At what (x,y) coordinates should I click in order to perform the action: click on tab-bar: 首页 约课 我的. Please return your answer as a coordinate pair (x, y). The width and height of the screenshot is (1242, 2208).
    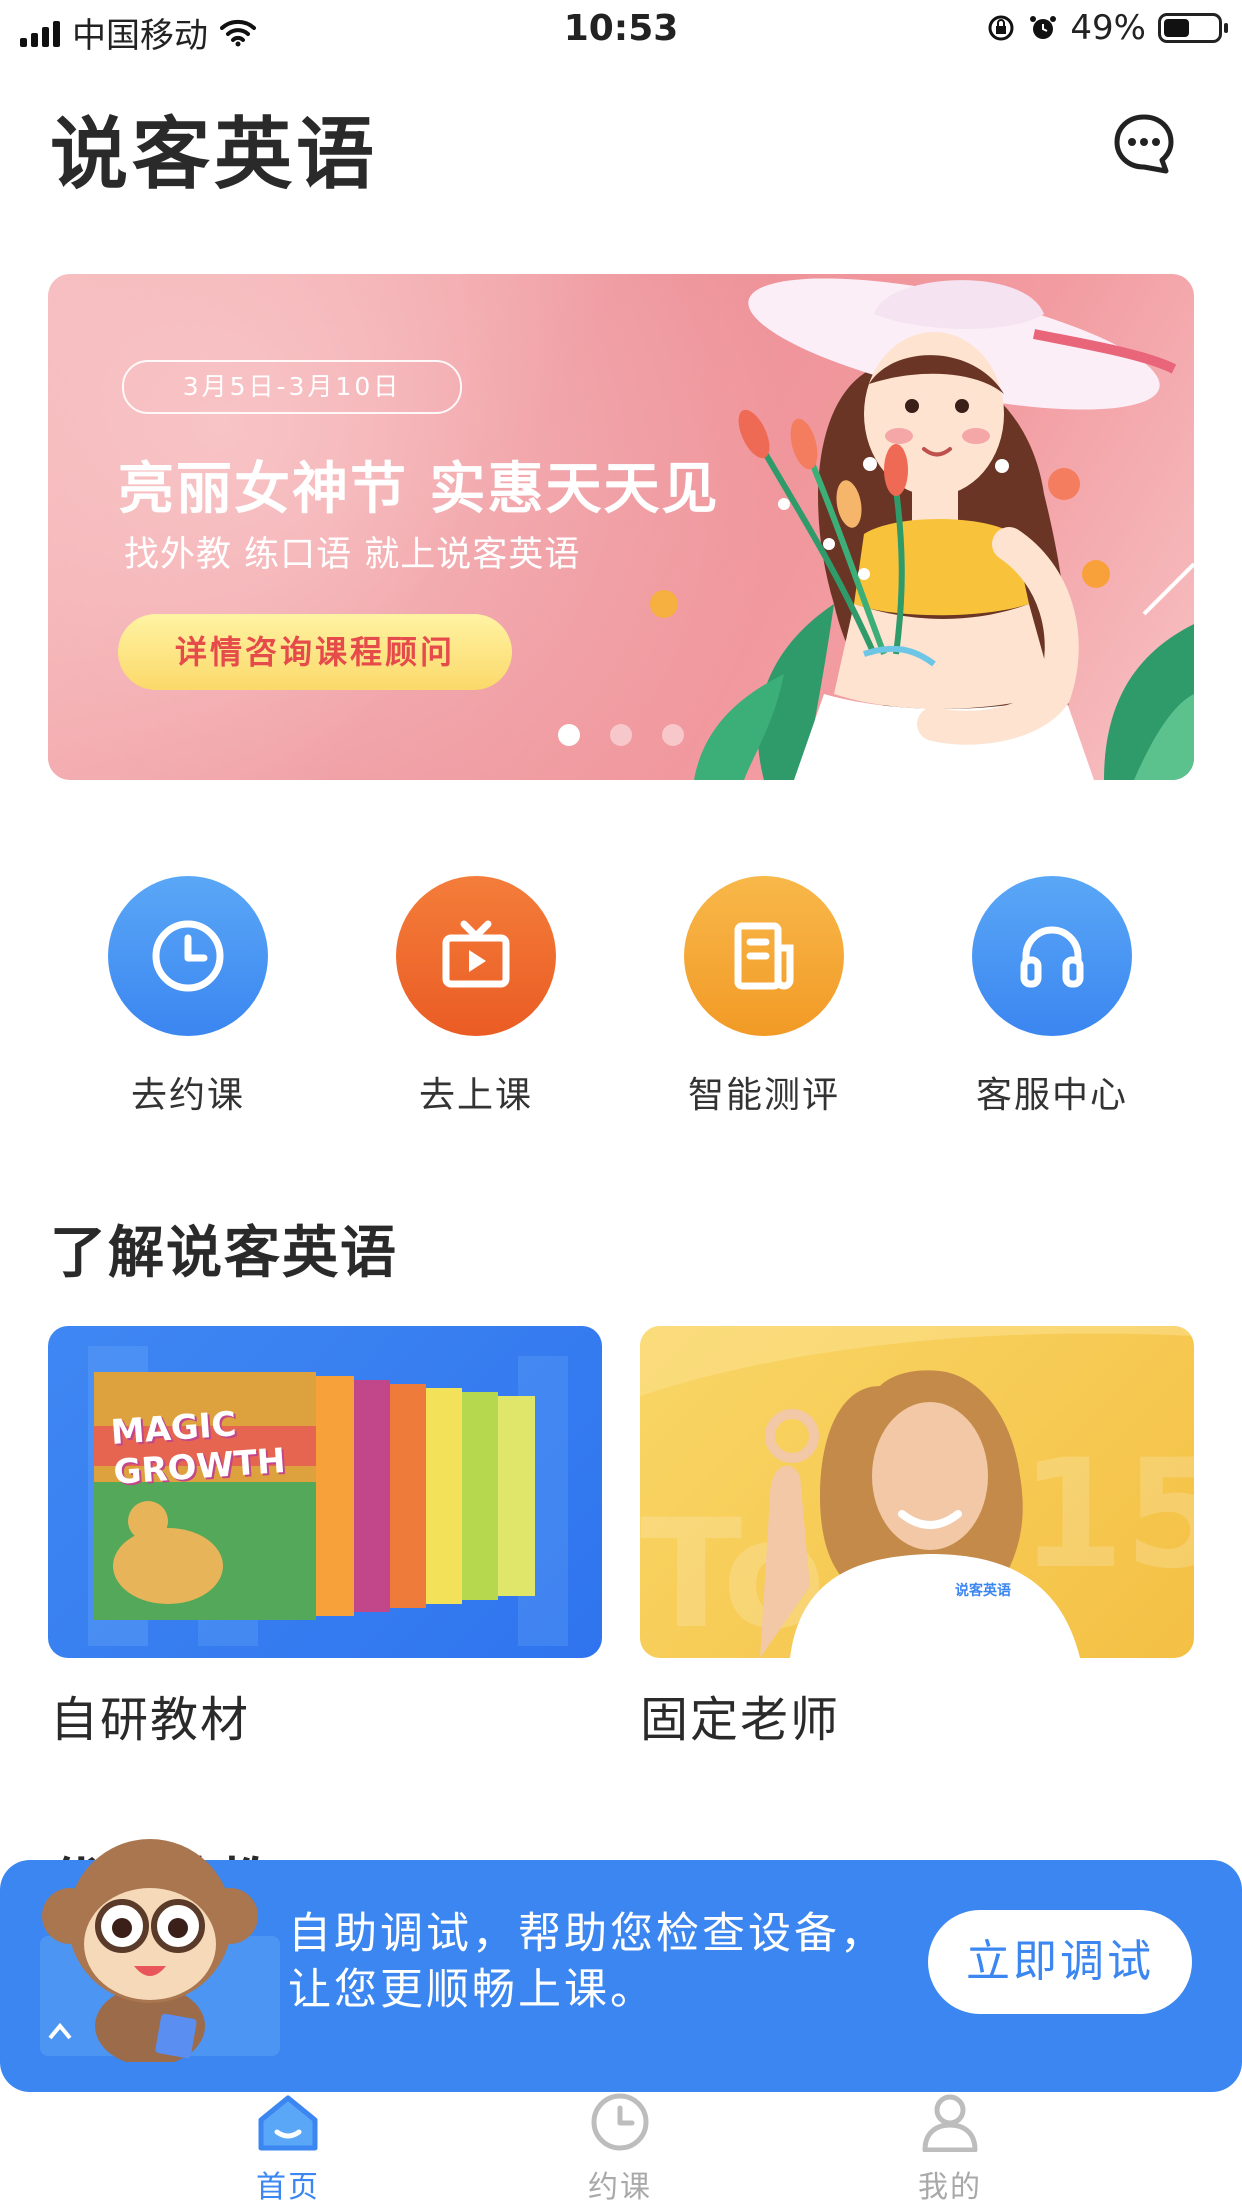
    Looking at the image, I should click on (621, 2150).